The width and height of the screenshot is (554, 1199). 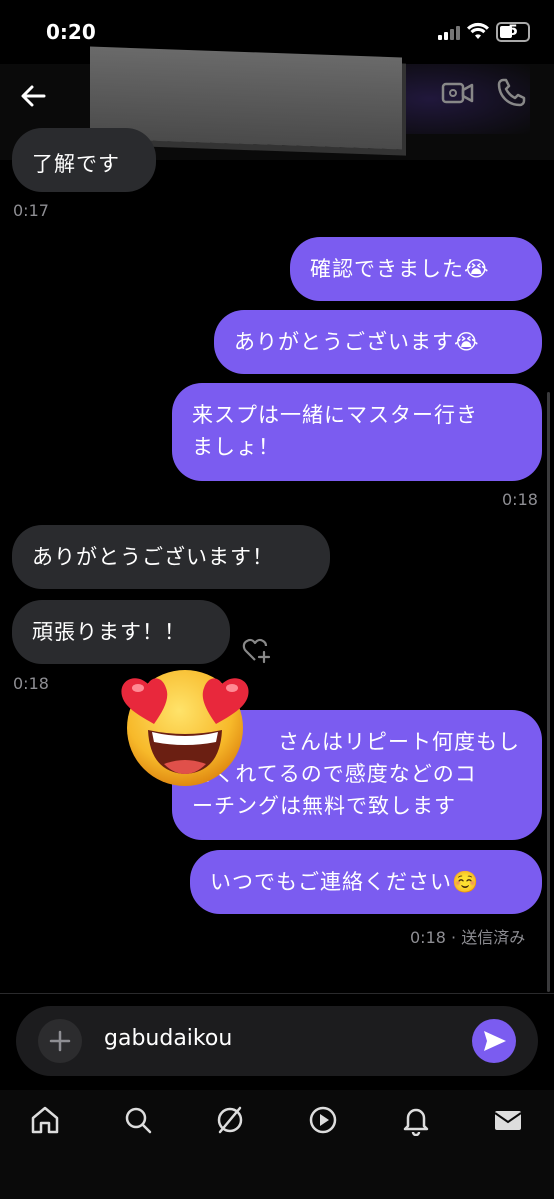 What do you see at coordinates (548, 692) in the screenshot?
I see `scrollbar` at bounding box center [548, 692].